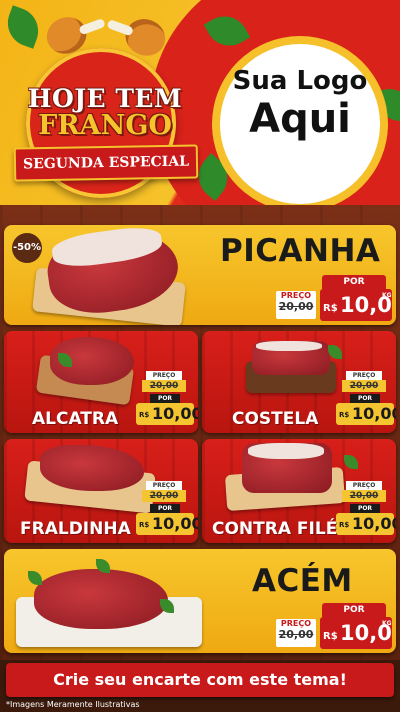 Image resolution: width=400 pixels, height=712 pixels. Describe the element at coordinates (302, 581) in the screenshot. I see `product-name: ACÉM` at that location.